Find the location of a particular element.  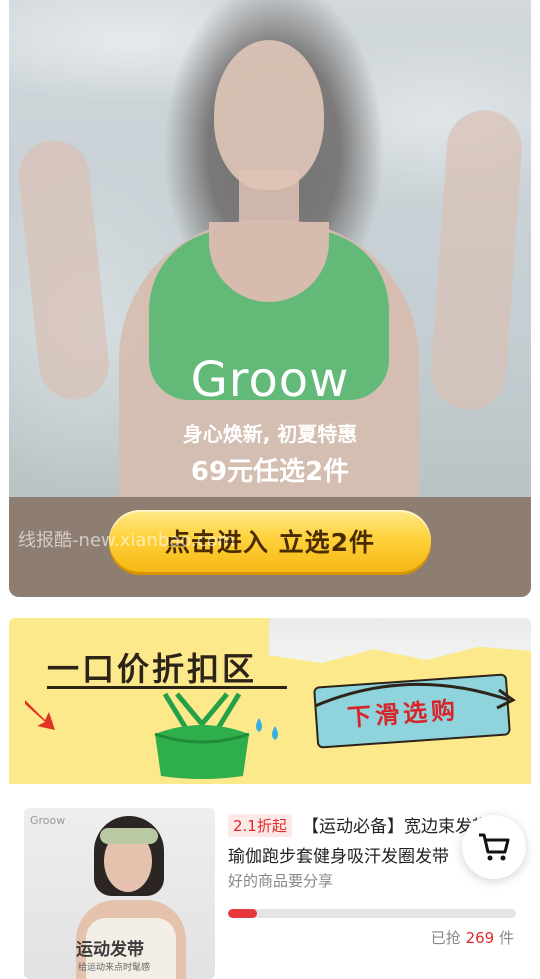

title-underline is located at coordinates (167, 687).